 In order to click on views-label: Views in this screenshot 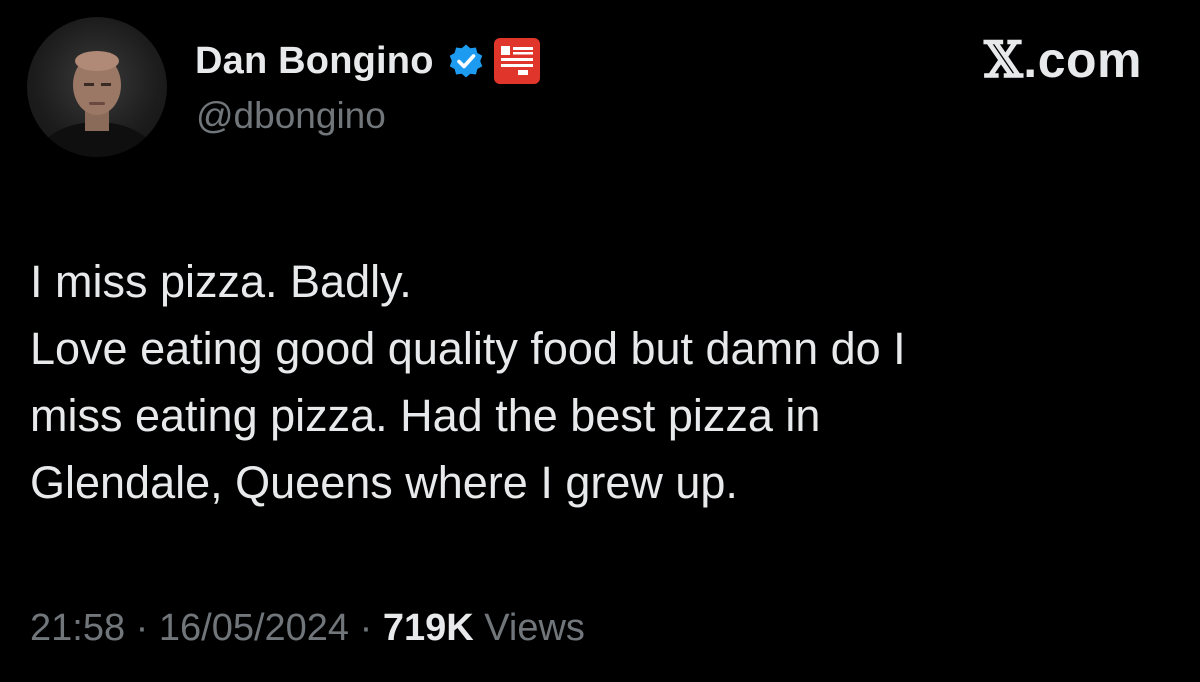, I will do `click(534, 628)`.